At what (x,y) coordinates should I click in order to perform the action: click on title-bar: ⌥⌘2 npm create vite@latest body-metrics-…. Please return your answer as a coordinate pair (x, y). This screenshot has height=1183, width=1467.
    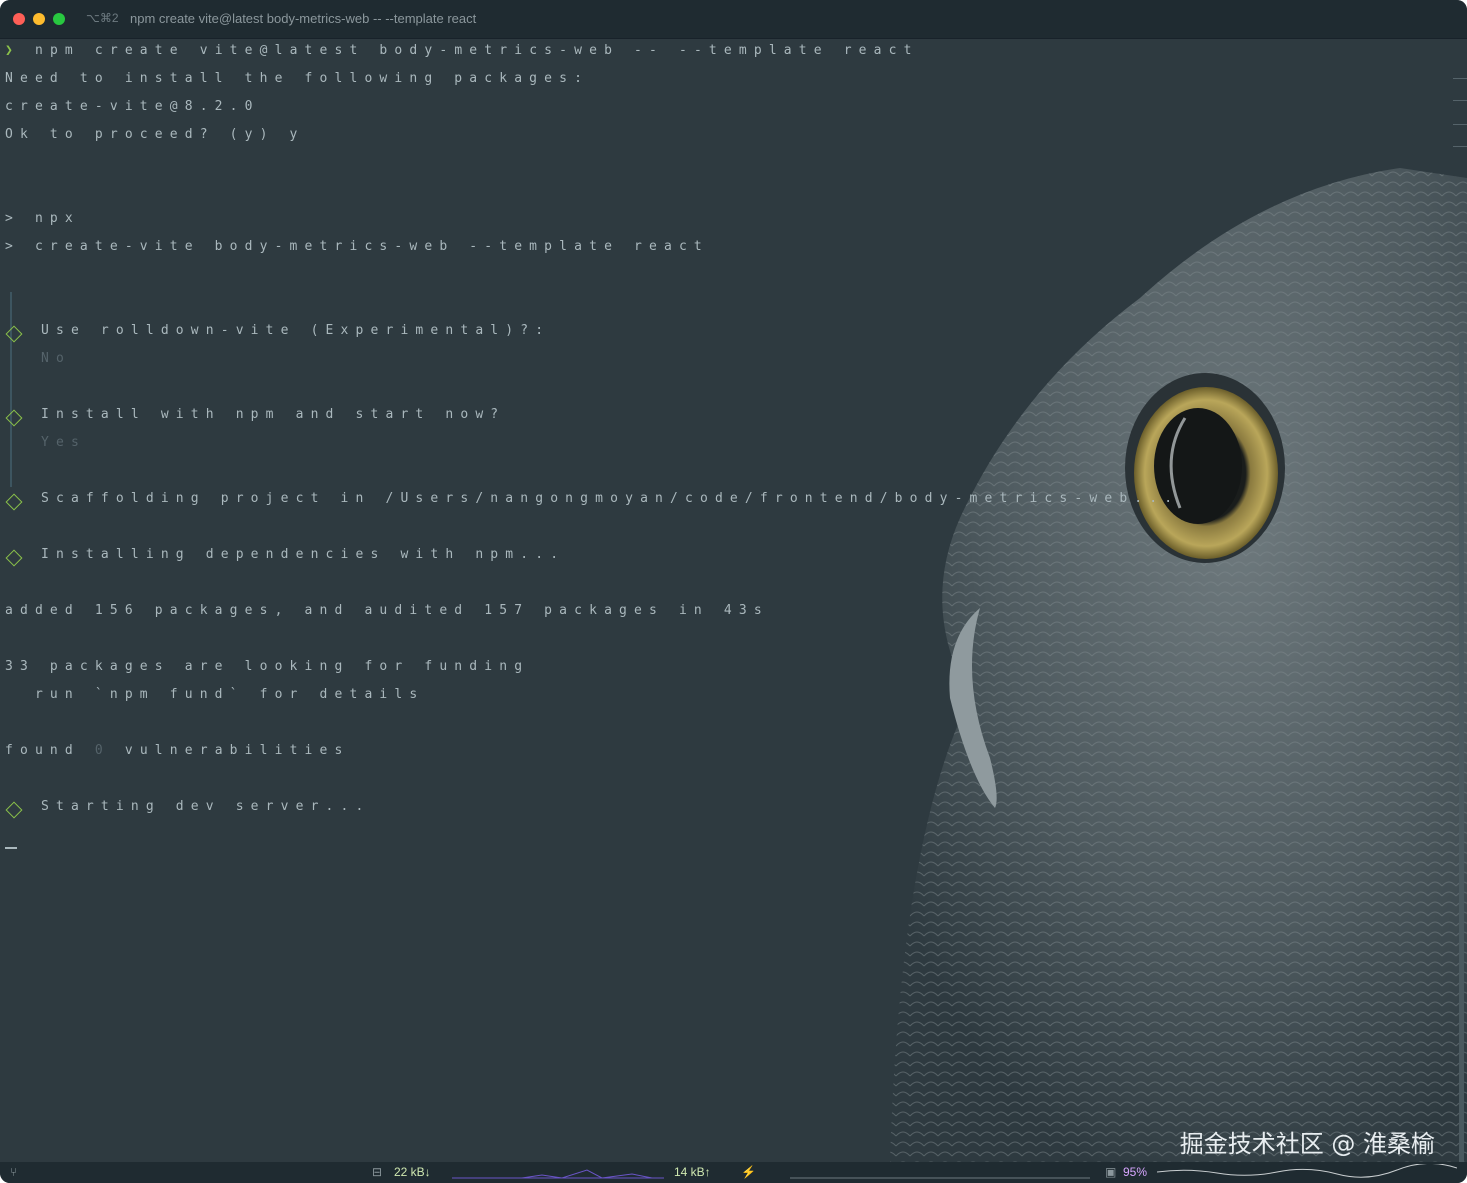
    Looking at the image, I should click on (733, 19).